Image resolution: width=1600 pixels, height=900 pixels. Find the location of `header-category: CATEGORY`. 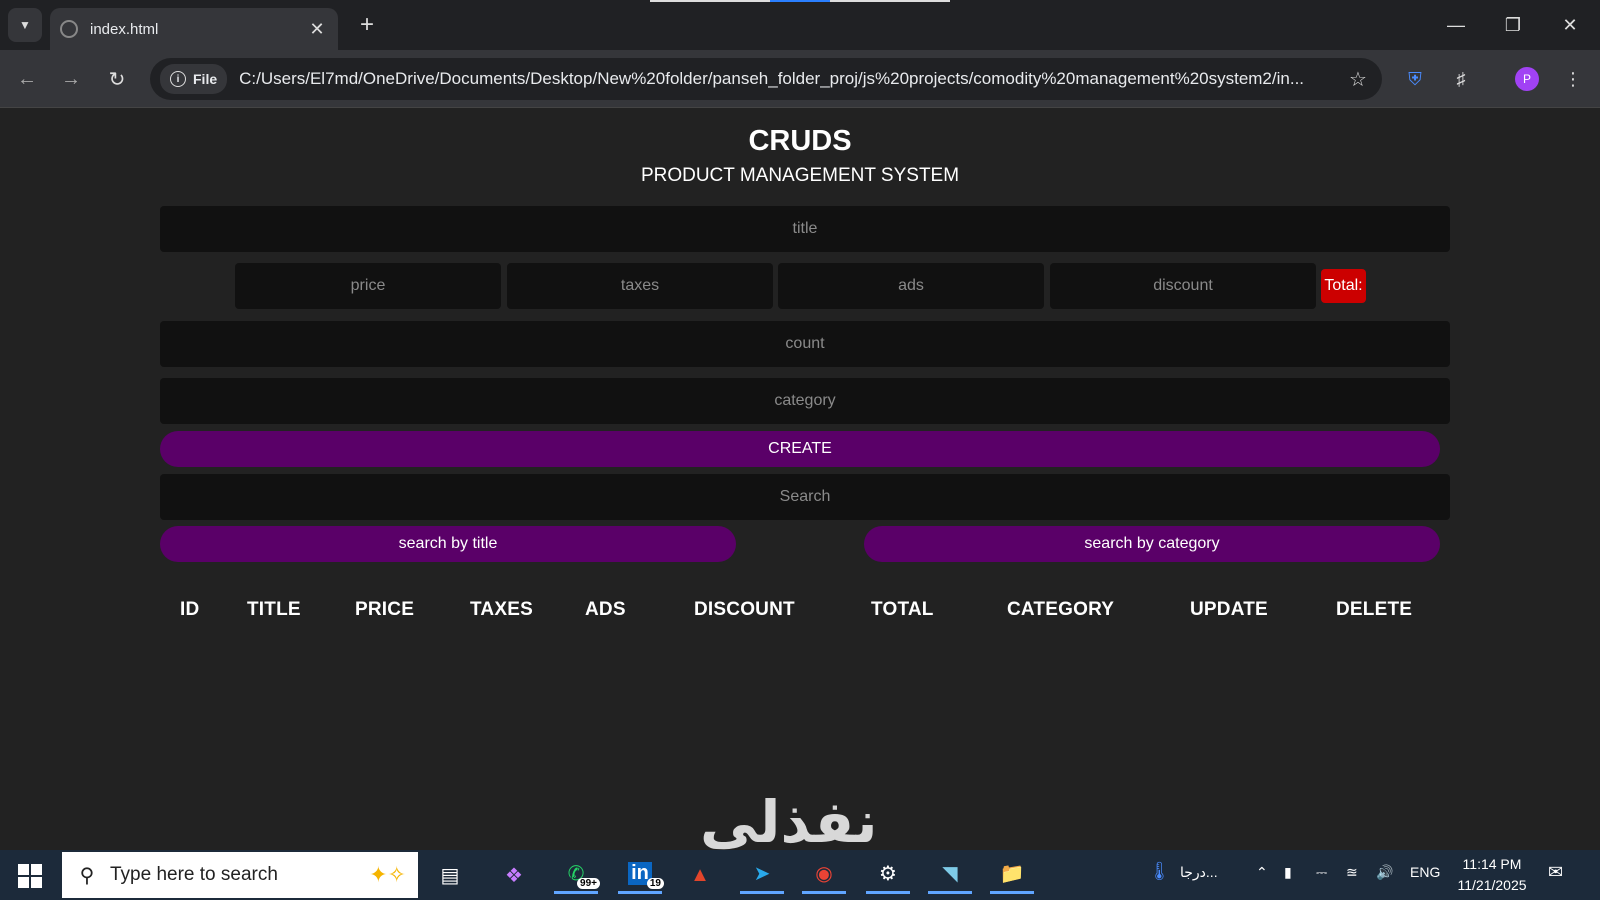

header-category: CATEGORY is located at coordinates (1061, 609).